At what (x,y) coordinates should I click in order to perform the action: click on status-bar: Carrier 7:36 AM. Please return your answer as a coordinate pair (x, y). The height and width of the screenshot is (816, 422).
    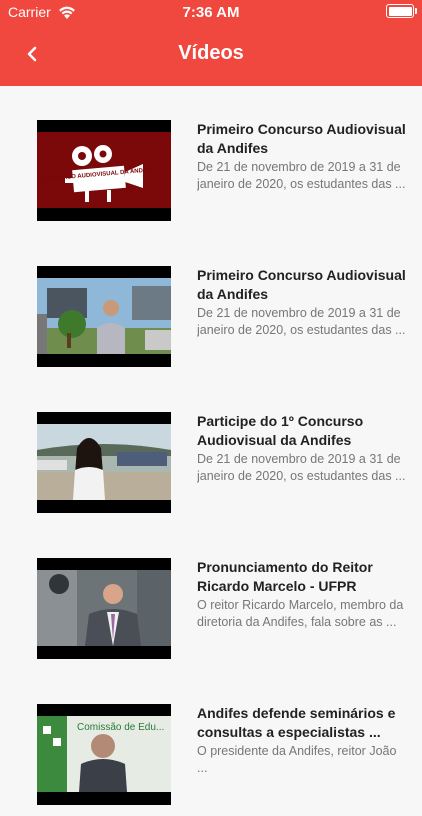
    Looking at the image, I should click on (211, 13).